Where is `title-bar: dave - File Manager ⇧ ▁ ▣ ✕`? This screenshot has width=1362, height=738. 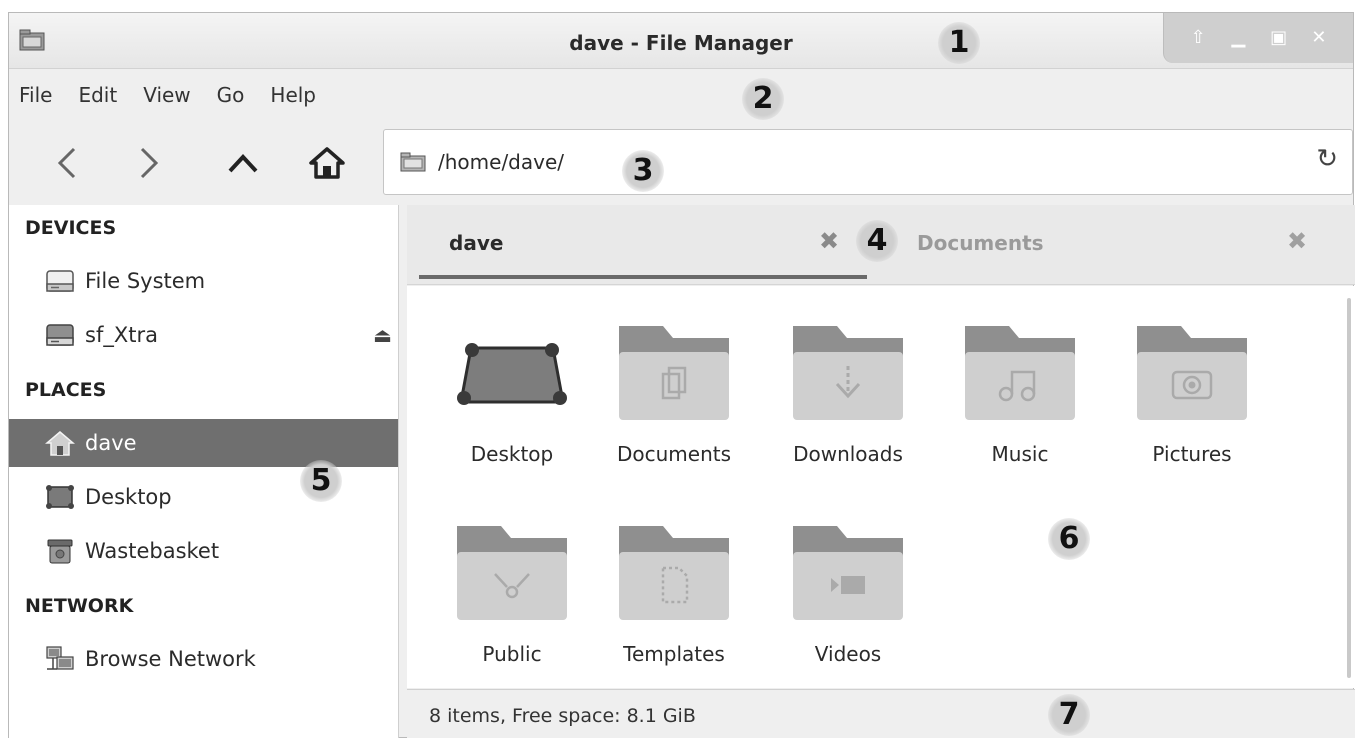
title-bar: dave - File Manager ⇧ ▁ ▣ ✕ is located at coordinates (681, 41).